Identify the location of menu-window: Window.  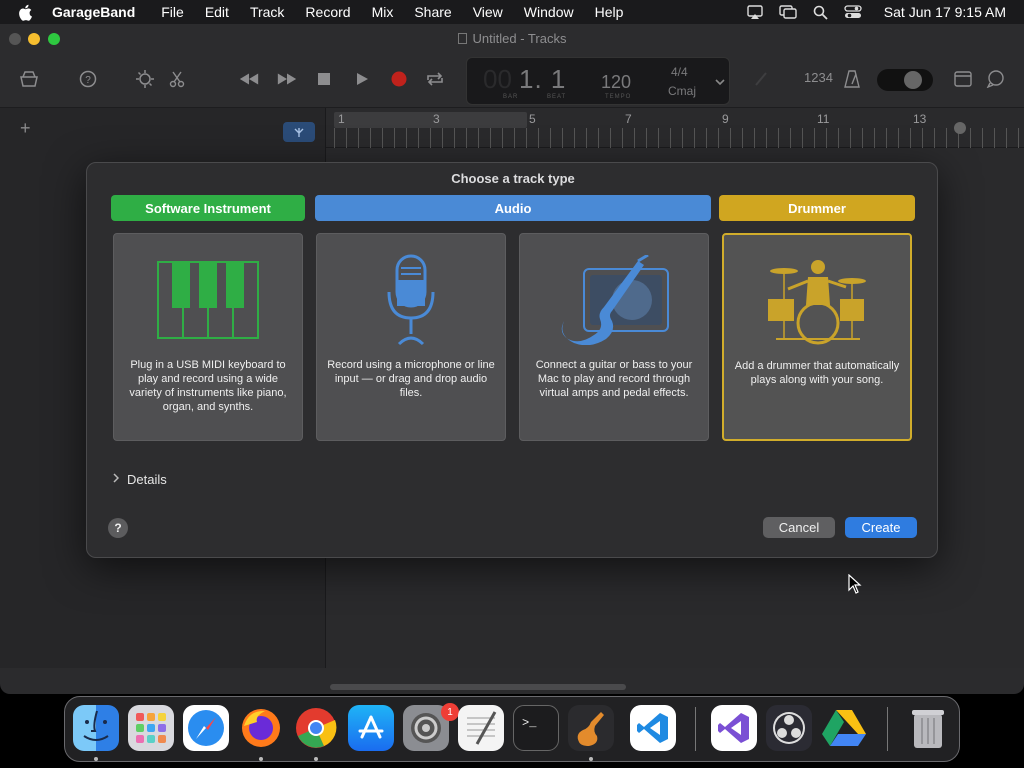
(549, 12).